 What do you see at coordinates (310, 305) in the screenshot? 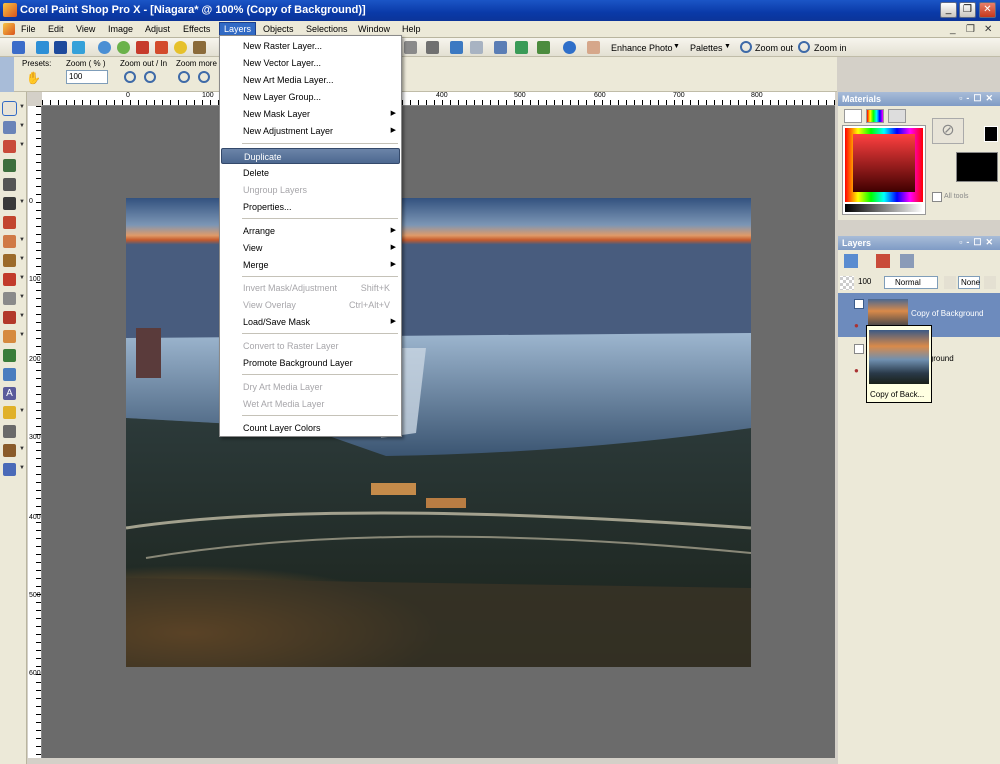
I see `menu-item-view-overlay: View Overlay Ctrl+Alt+V` at bounding box center [310, 305].